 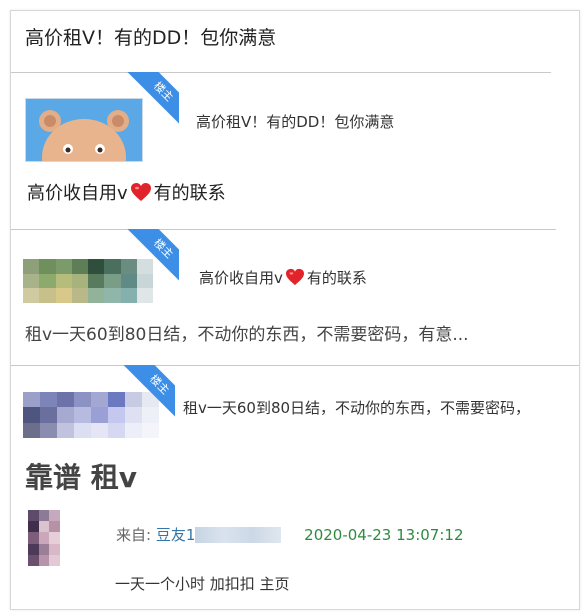 I want to click on quoted-reply-3: 租v一天60到80日结，不动你的东西，不需要密码，, so click(x=357, y=408).